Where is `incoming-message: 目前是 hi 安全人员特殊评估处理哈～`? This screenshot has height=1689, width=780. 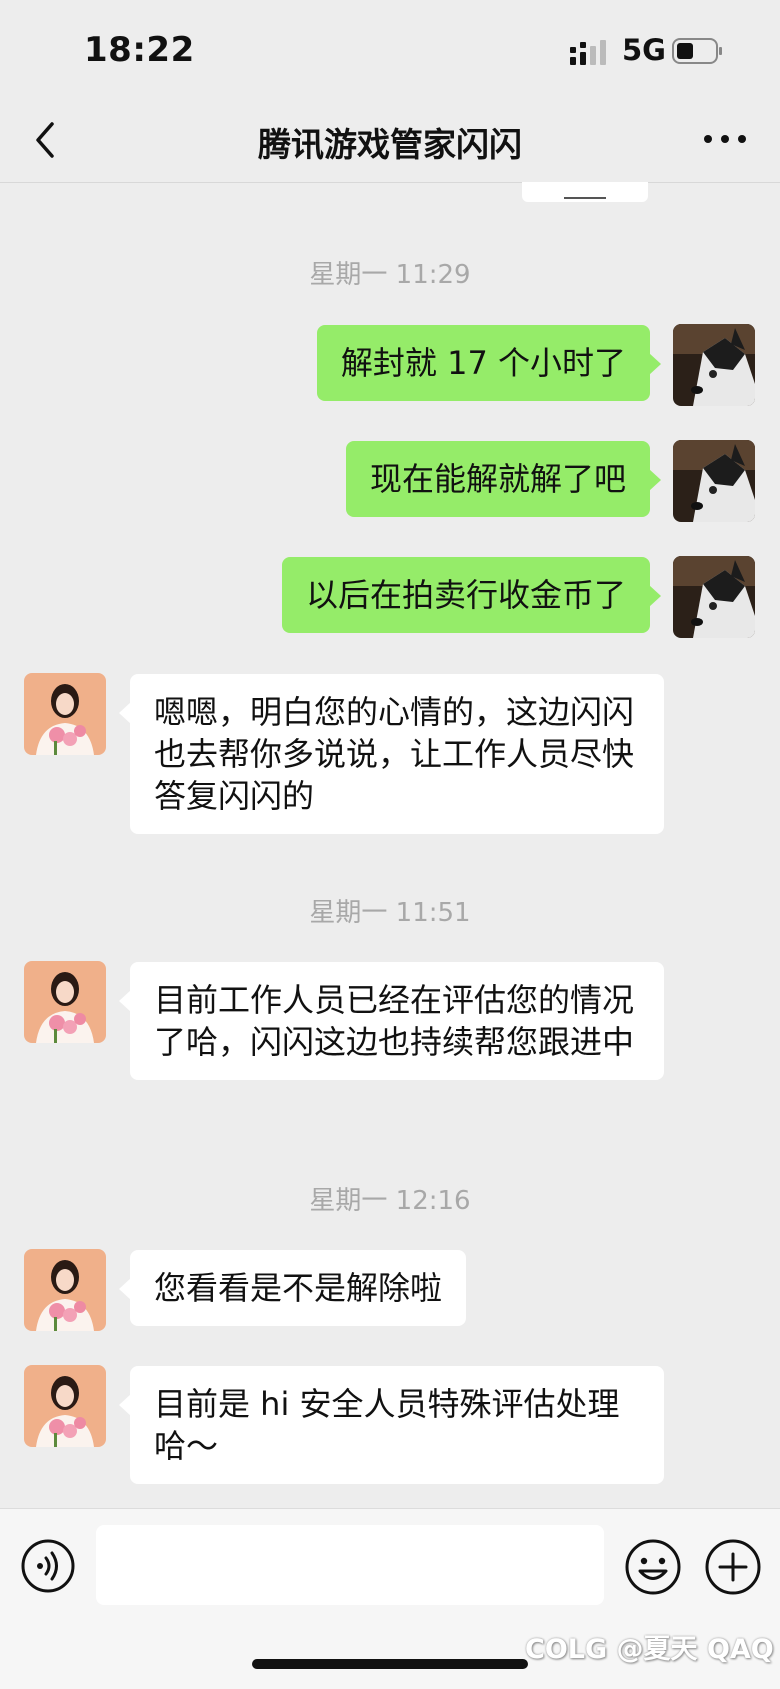 incoming-message: 目前是 hi 安全人员特殊评估处理哈～ is located at coordinates (391, 1425).